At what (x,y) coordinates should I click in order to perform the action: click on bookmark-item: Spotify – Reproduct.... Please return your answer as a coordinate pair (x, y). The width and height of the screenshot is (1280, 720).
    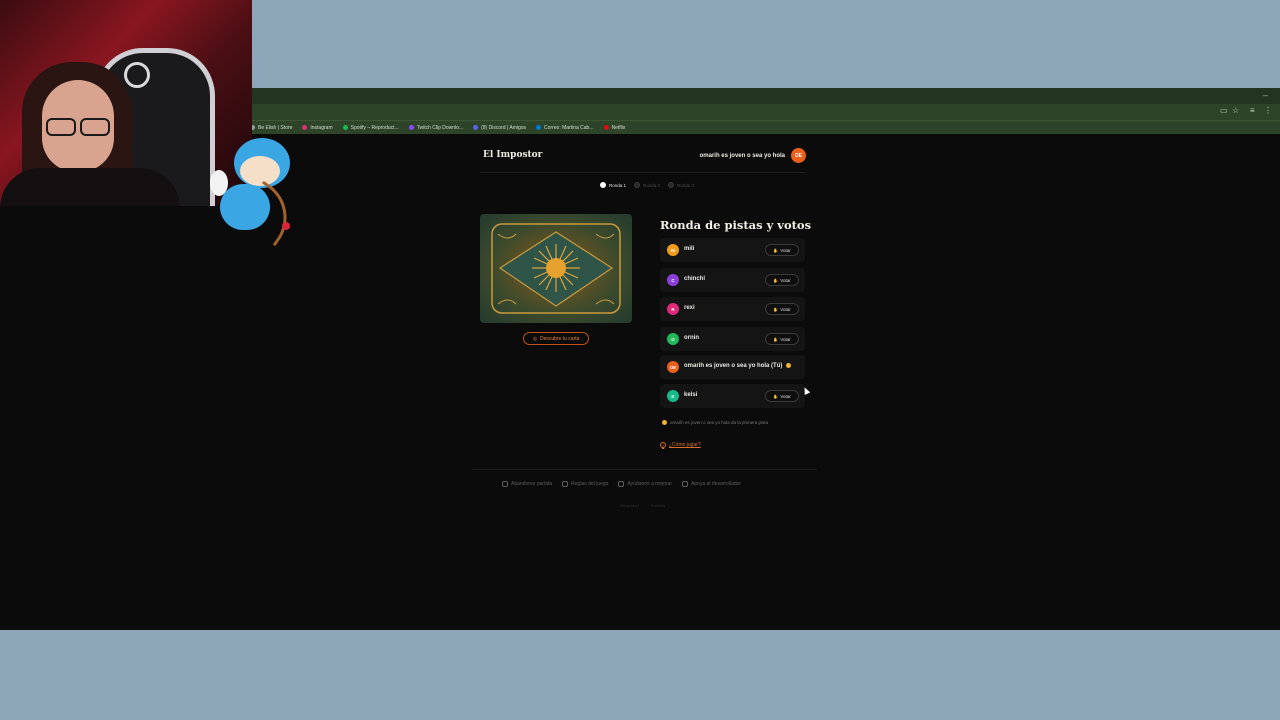
    Looking at the image, I should click on (370, 127).